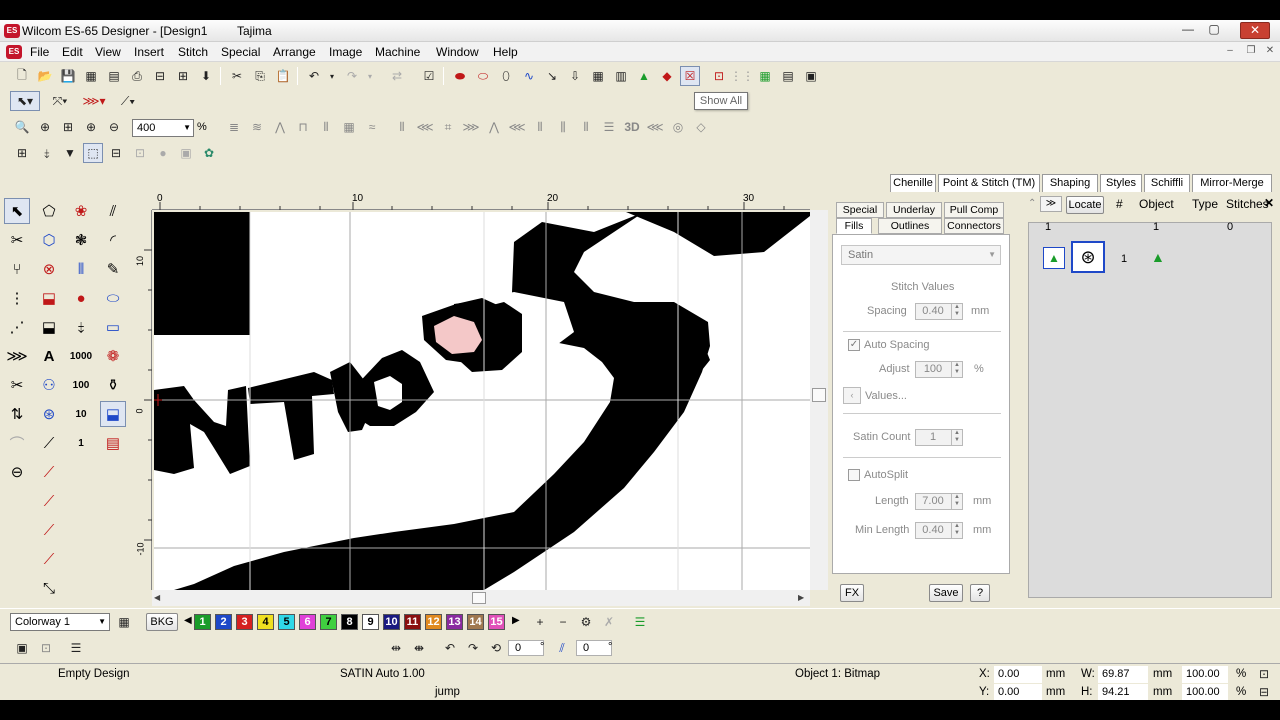 The image size is (1280, 720). What do you see at coordinates (1018, 674) in the screenshot?
I see `x-field: 0.00` at bounding box center [1018, 674].